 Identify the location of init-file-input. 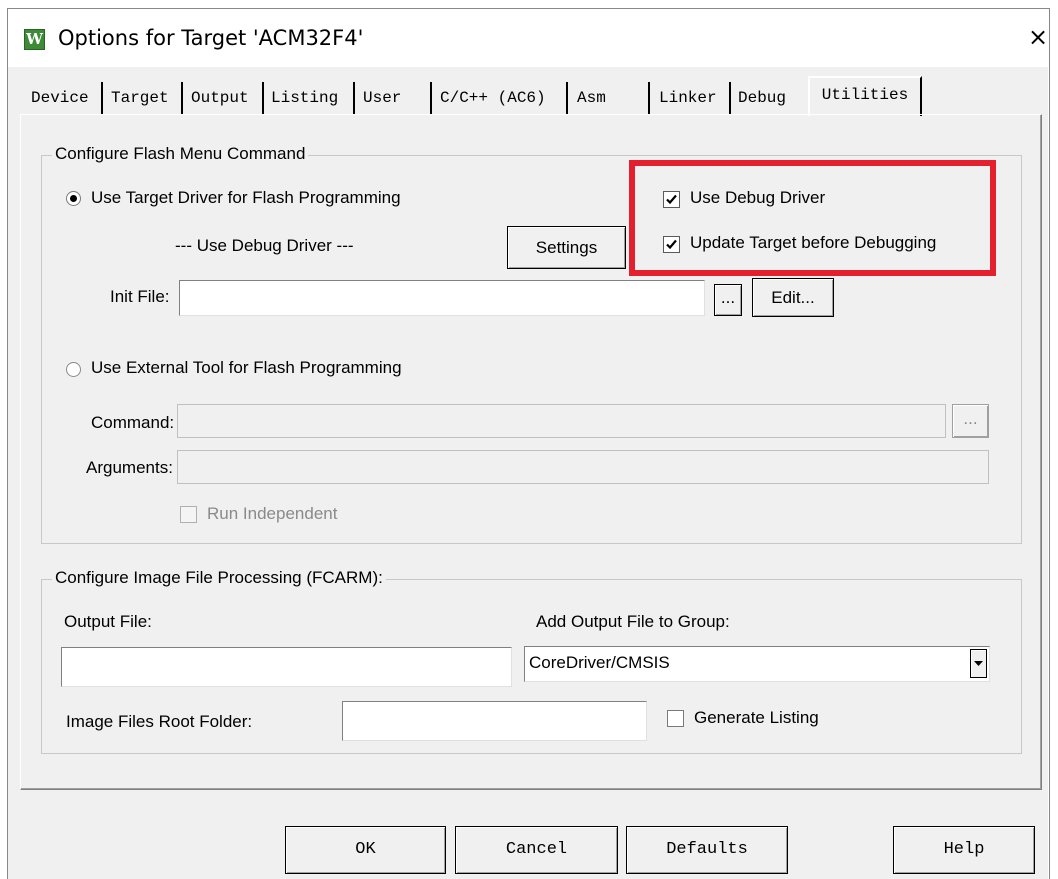
(442, 298).